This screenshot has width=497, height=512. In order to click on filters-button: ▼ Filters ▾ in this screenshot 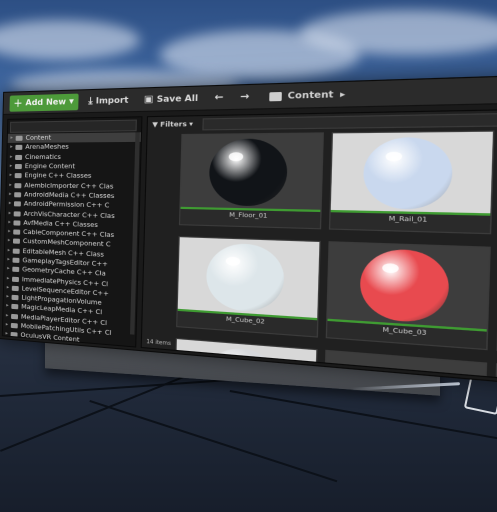, I will do `click(172, 124)`.